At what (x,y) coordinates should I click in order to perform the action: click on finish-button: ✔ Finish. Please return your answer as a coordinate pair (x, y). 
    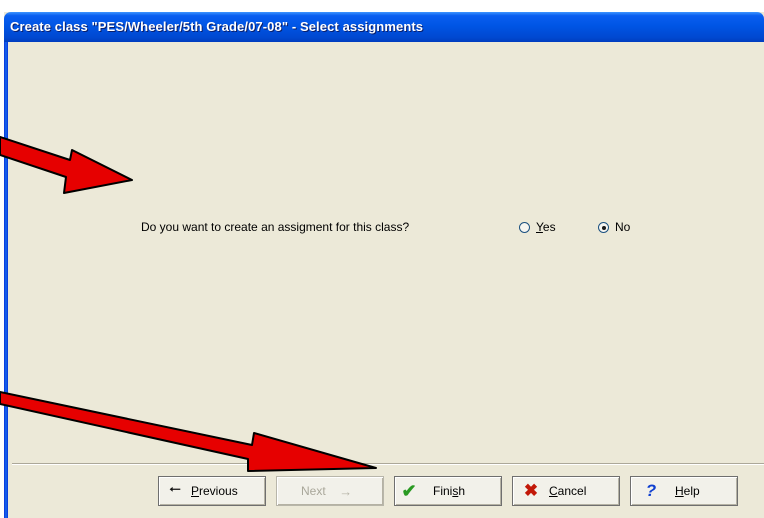
    Looking at the image, I should click on (448, 491).